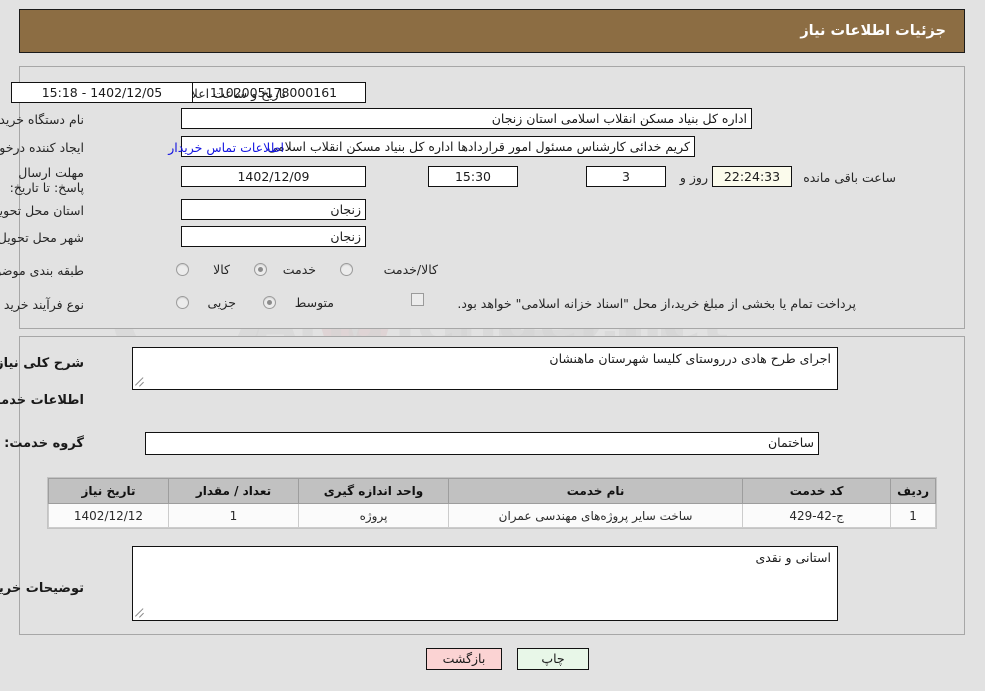 The height and width of the screenshot is (691, 985). What do you see at coordinates (554, 659) in the screenshot?
I see `print-button: چاپ` at bounding box center [554, 659].